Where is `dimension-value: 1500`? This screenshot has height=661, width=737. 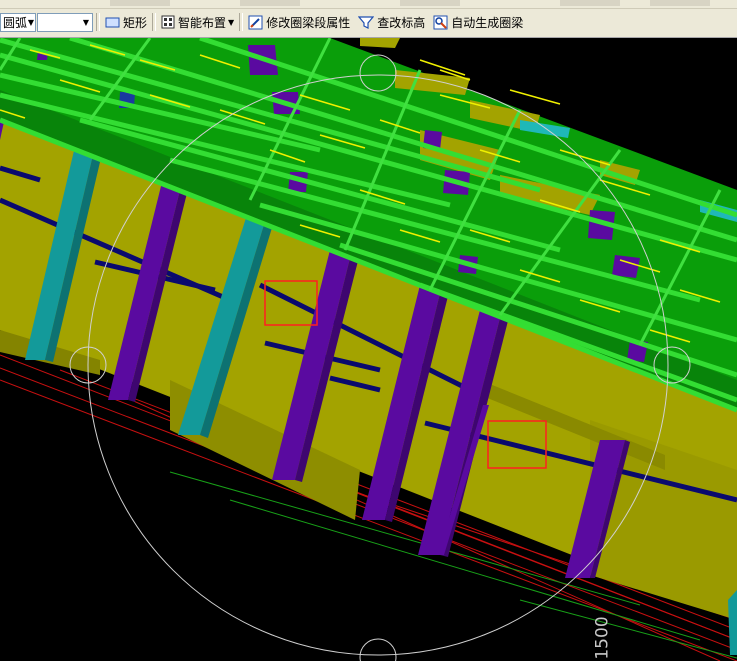
dimension-value: 1500 is located at coordinates (603, 638).